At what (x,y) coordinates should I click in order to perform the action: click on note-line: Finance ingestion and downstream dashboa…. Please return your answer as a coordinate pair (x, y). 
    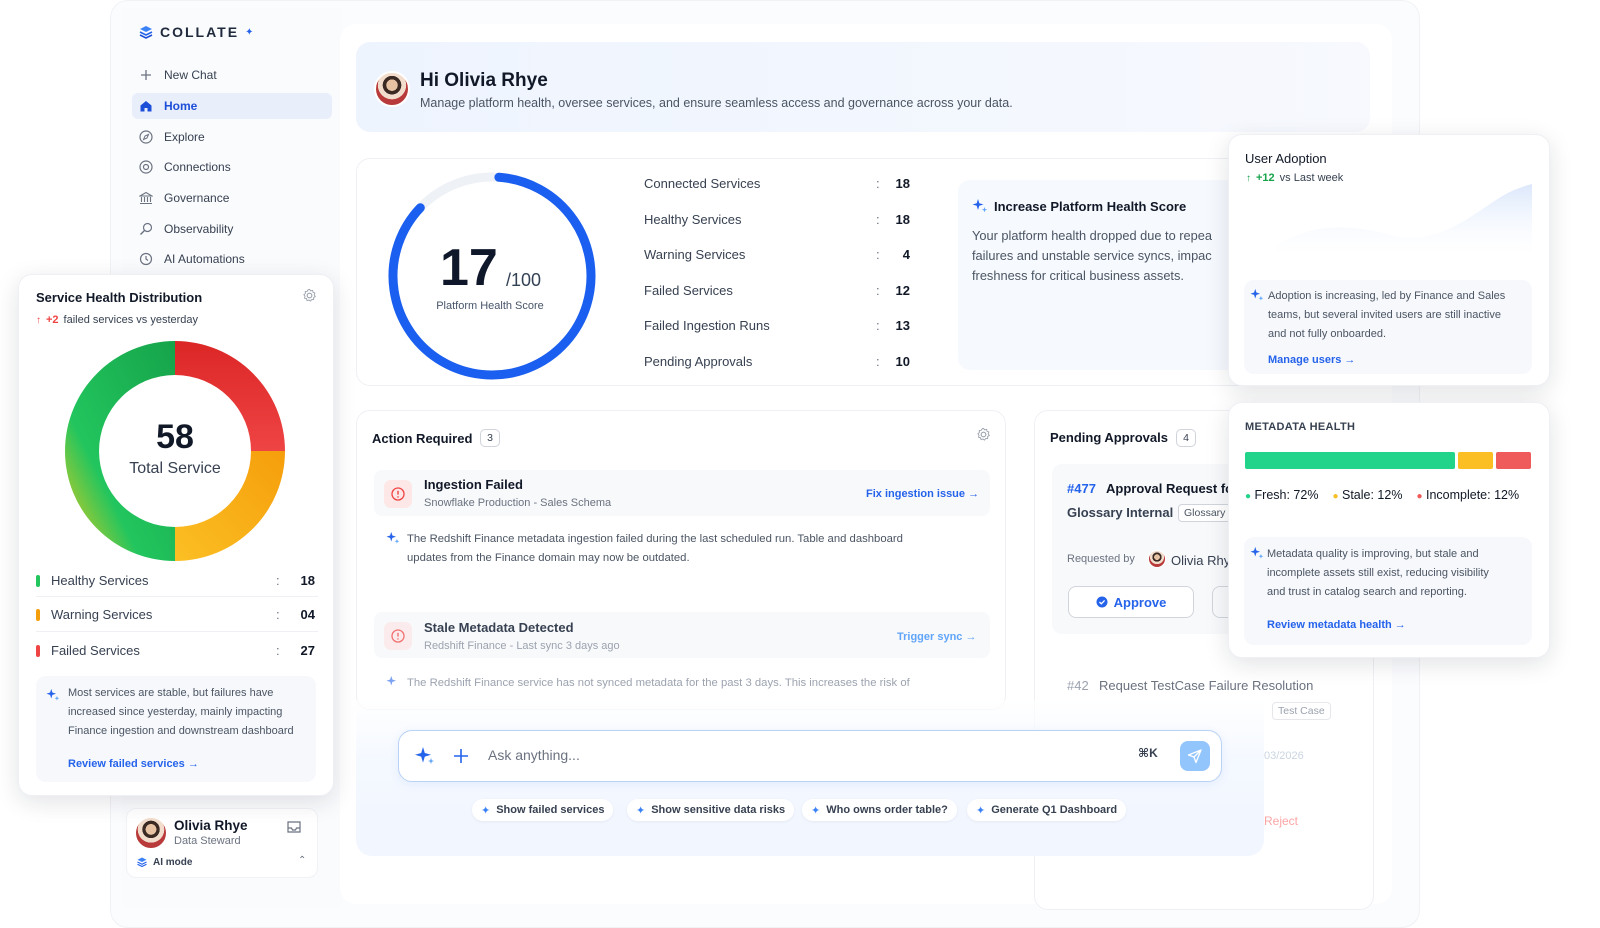
    Looking at the image, I should click on (181, 731).